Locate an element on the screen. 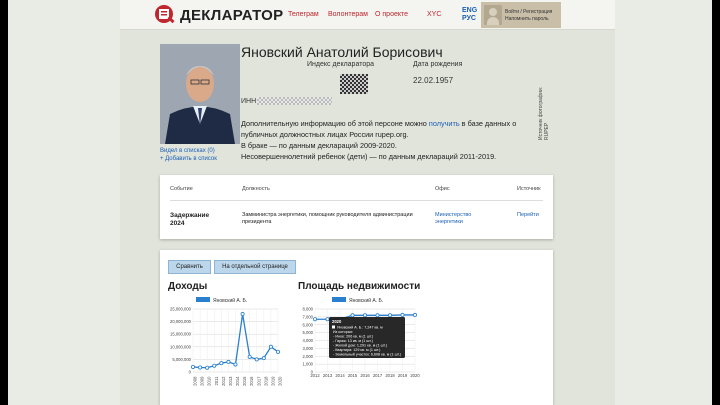 This screenshot has height=405, width=720. lang-ru: РУС is located at coordinates (469, 18).